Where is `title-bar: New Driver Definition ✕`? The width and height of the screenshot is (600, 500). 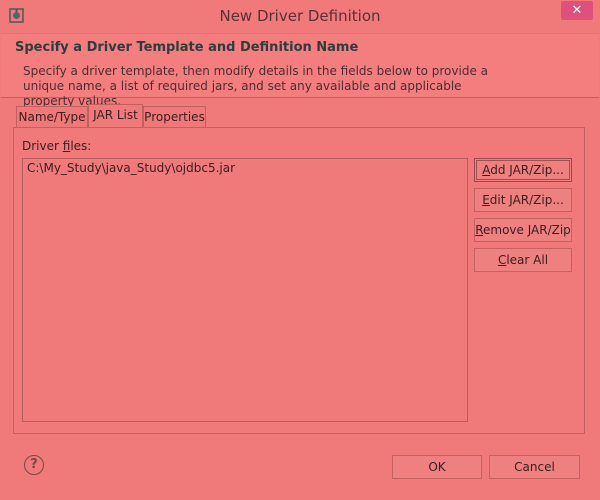 title-bar: New Driver Definition ✕ is located at coordinates (300, 16).